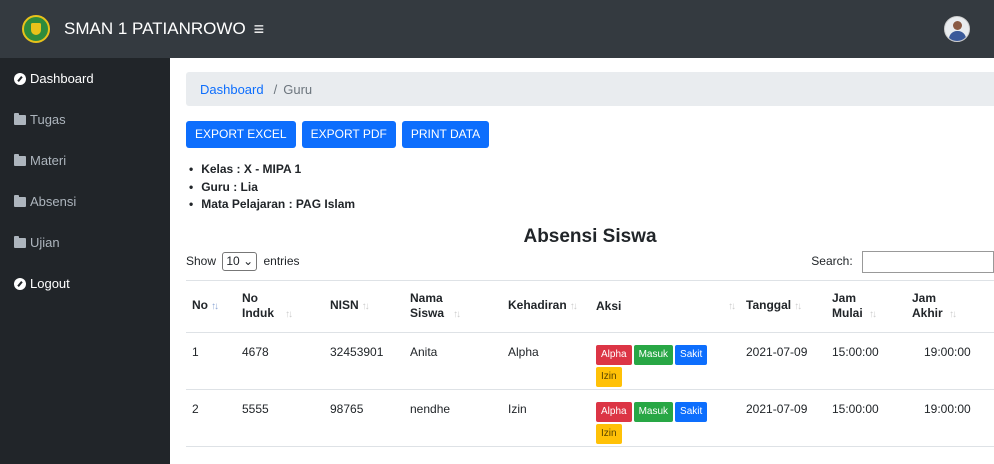  What do you see at coordinates (832, 260) in the screenshot?
I see `search-label: Search:` at bounding box center [832, 260].